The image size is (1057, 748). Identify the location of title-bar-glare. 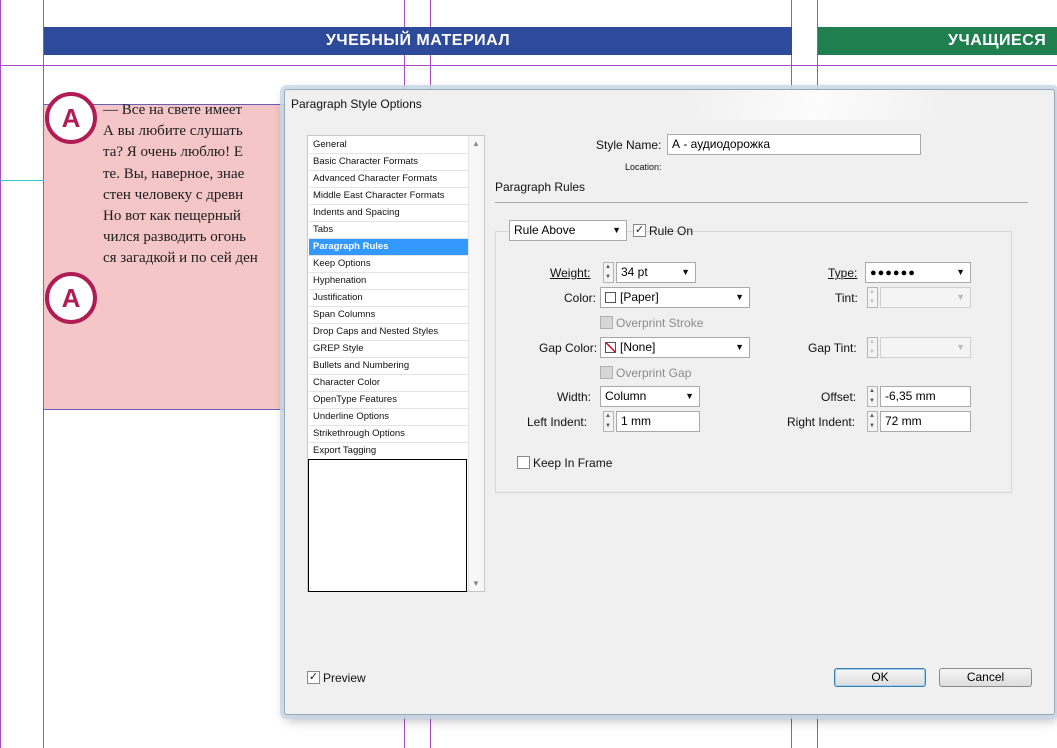
(850, 105).